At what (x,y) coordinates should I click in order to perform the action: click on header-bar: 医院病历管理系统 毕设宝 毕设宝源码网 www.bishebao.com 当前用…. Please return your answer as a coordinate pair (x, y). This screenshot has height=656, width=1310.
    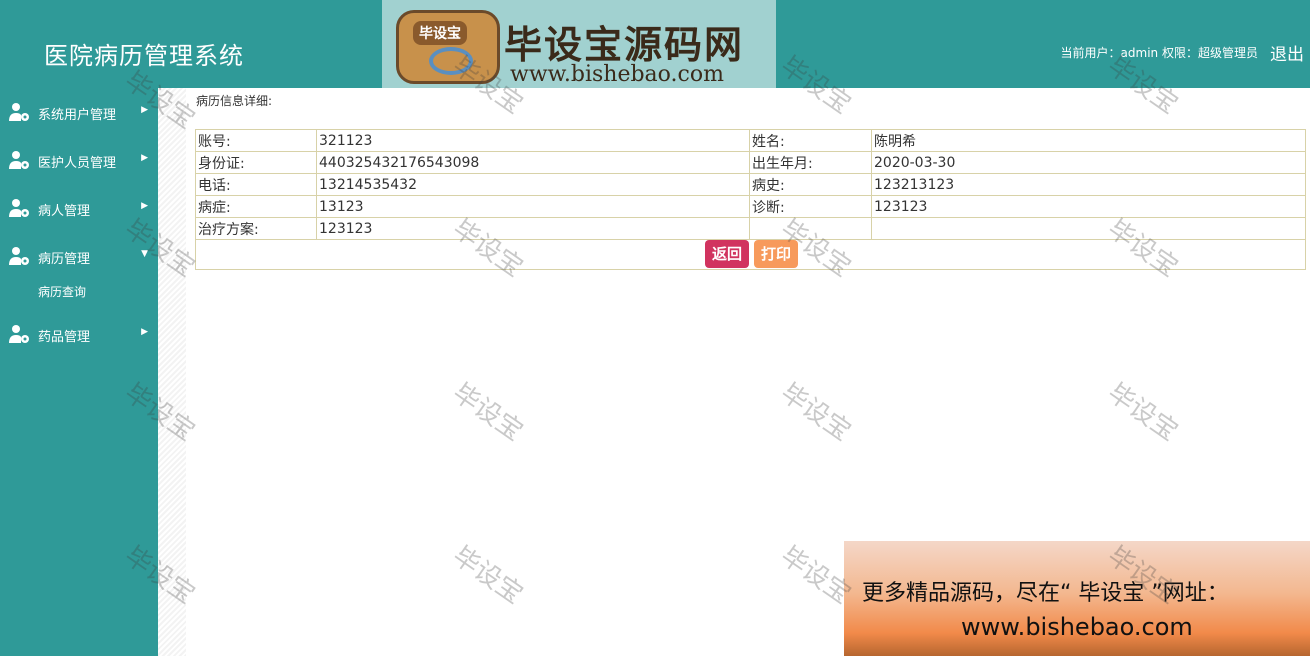
    Looking at the image, I should click on (655, 44).